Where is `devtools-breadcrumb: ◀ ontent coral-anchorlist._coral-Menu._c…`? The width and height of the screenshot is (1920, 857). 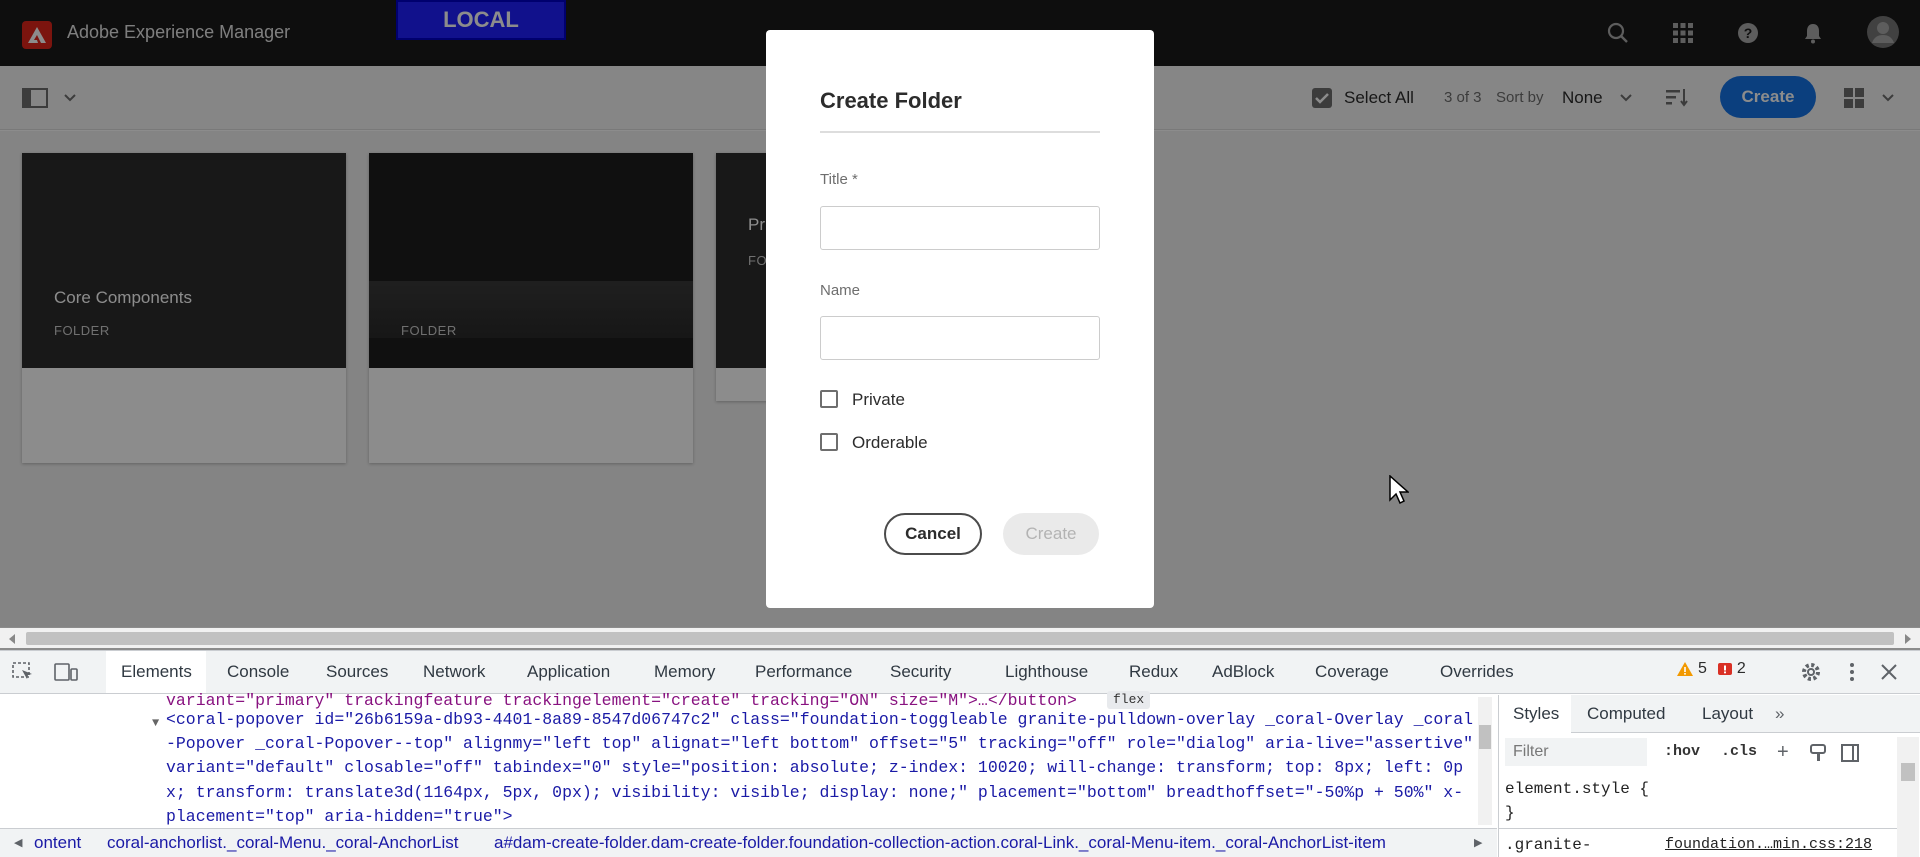
devtools-breadcrumb: ◀ ontent coral-anchorlist._coral-Menu._c… is located at coordinates (748, 842).